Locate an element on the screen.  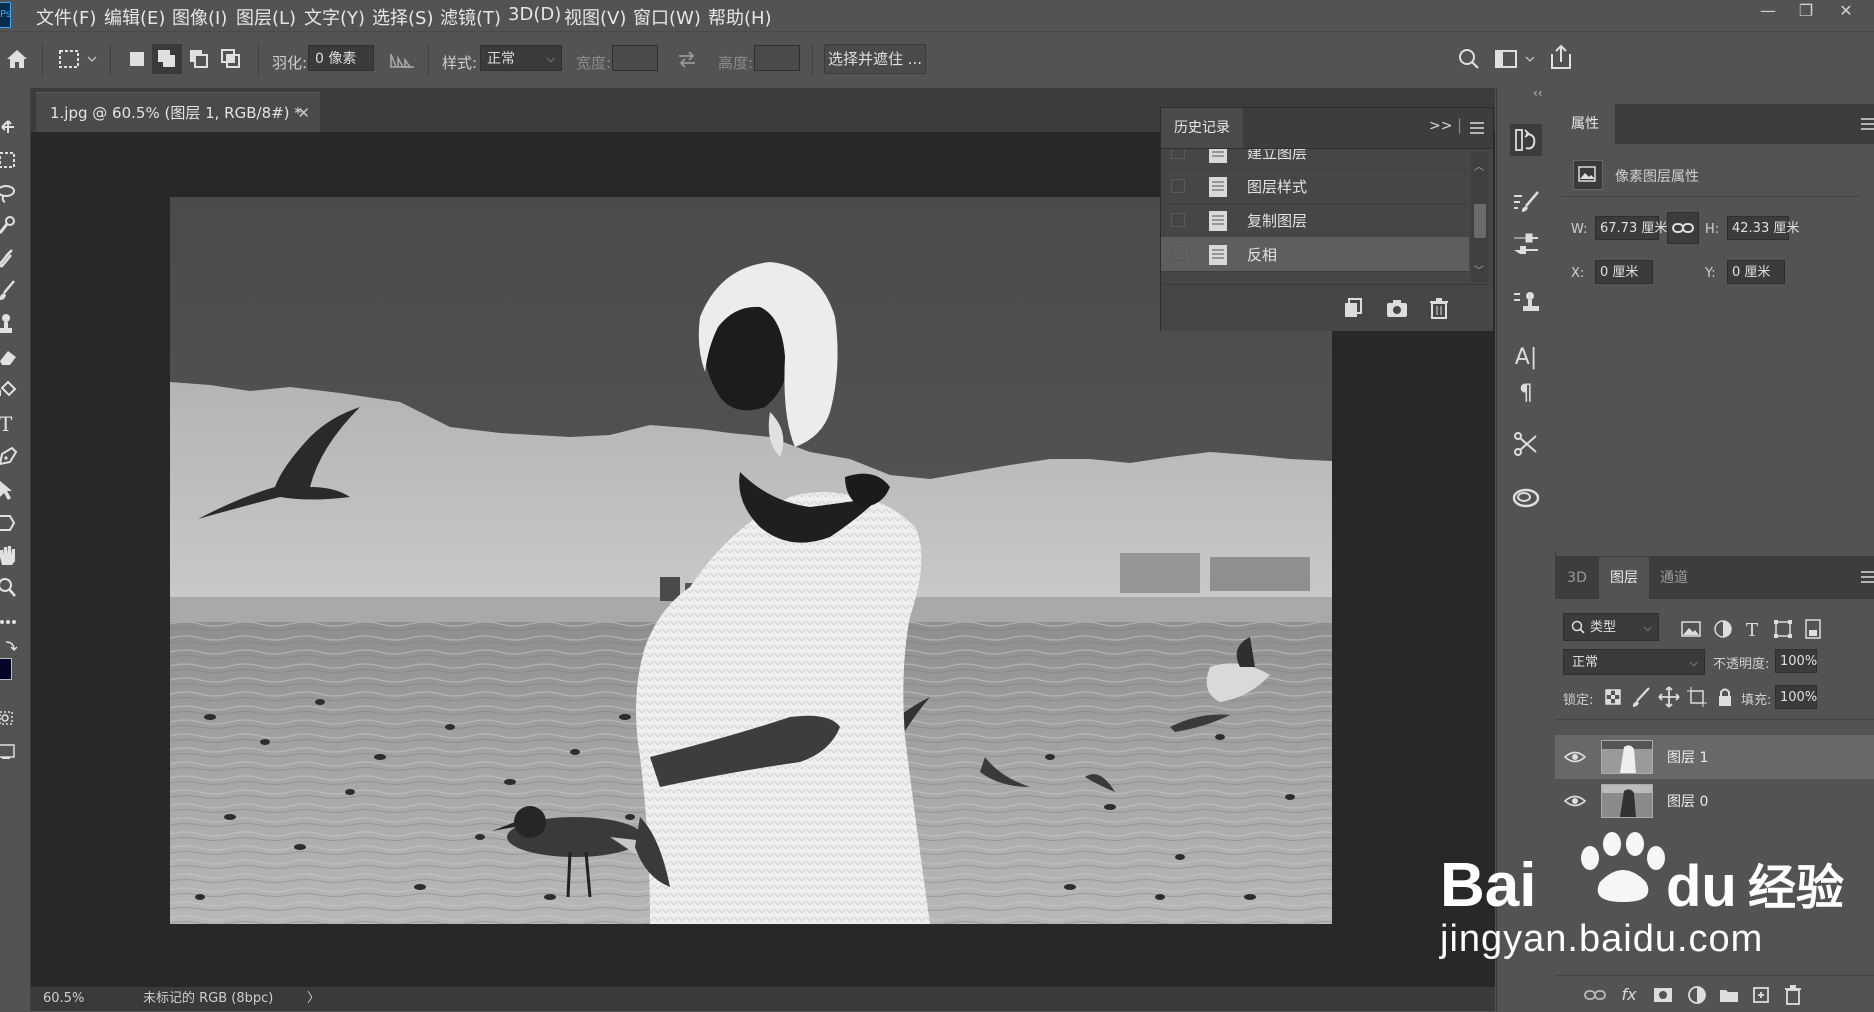
height-input is located at coordinates (777, 58).